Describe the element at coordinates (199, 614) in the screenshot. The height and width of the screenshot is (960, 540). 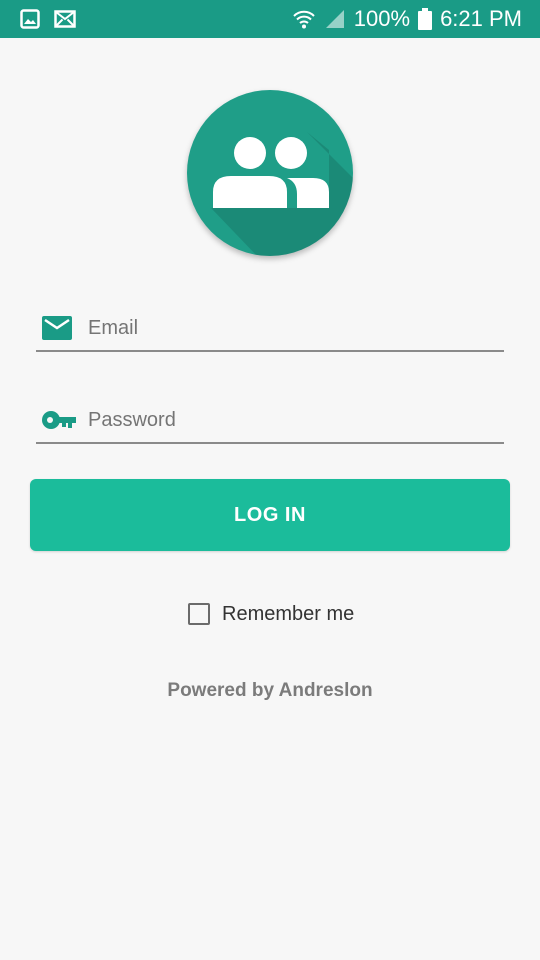
I see `remember-me-checkbox` at that location.